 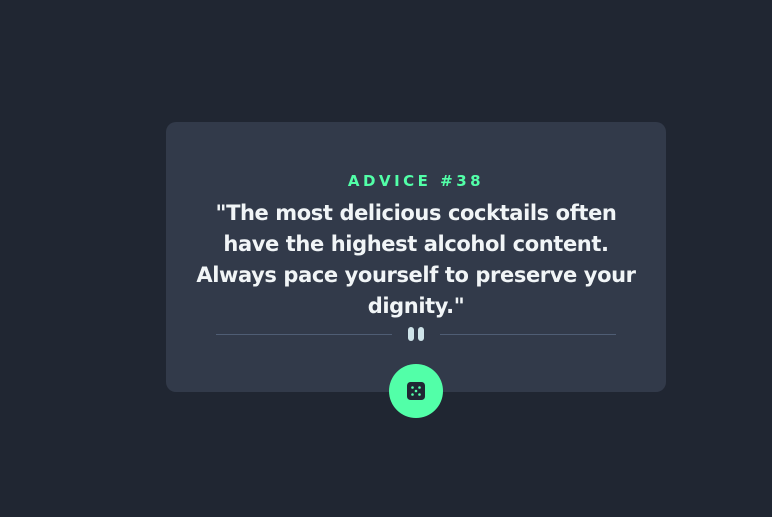 What do you see at coordinates (421, 334) in the screenshot?
I see `pause-bar-right` at bounding box center [421, 334].